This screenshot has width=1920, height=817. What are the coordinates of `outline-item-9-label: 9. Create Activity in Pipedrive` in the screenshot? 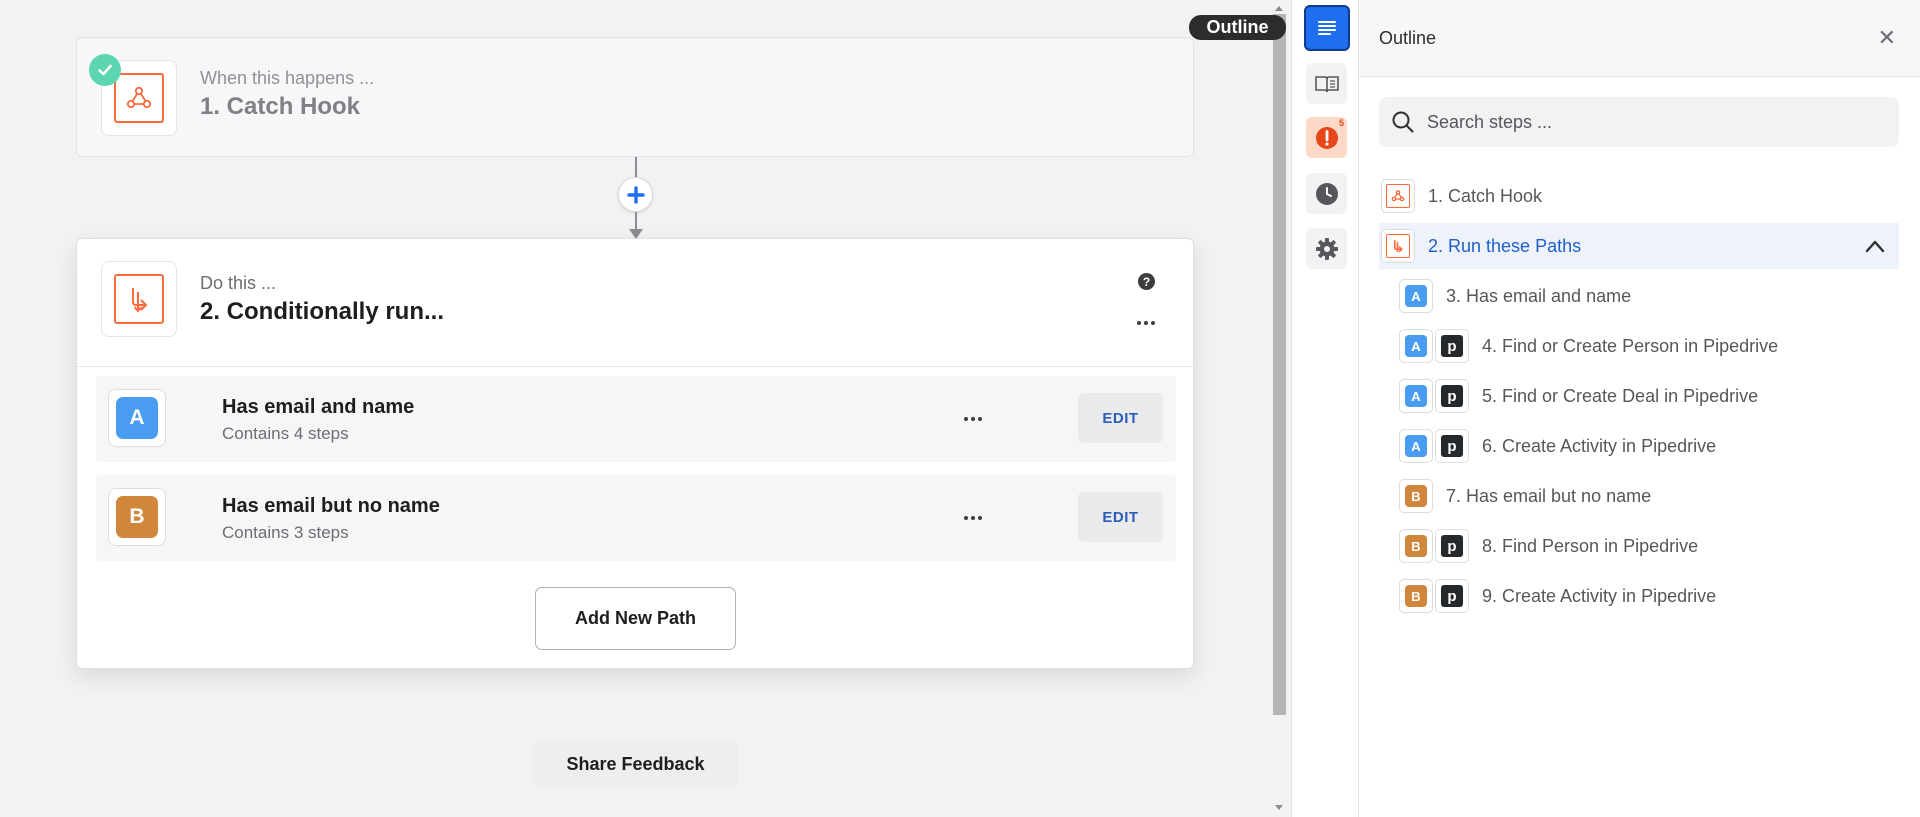 It's located at (1599, 595).